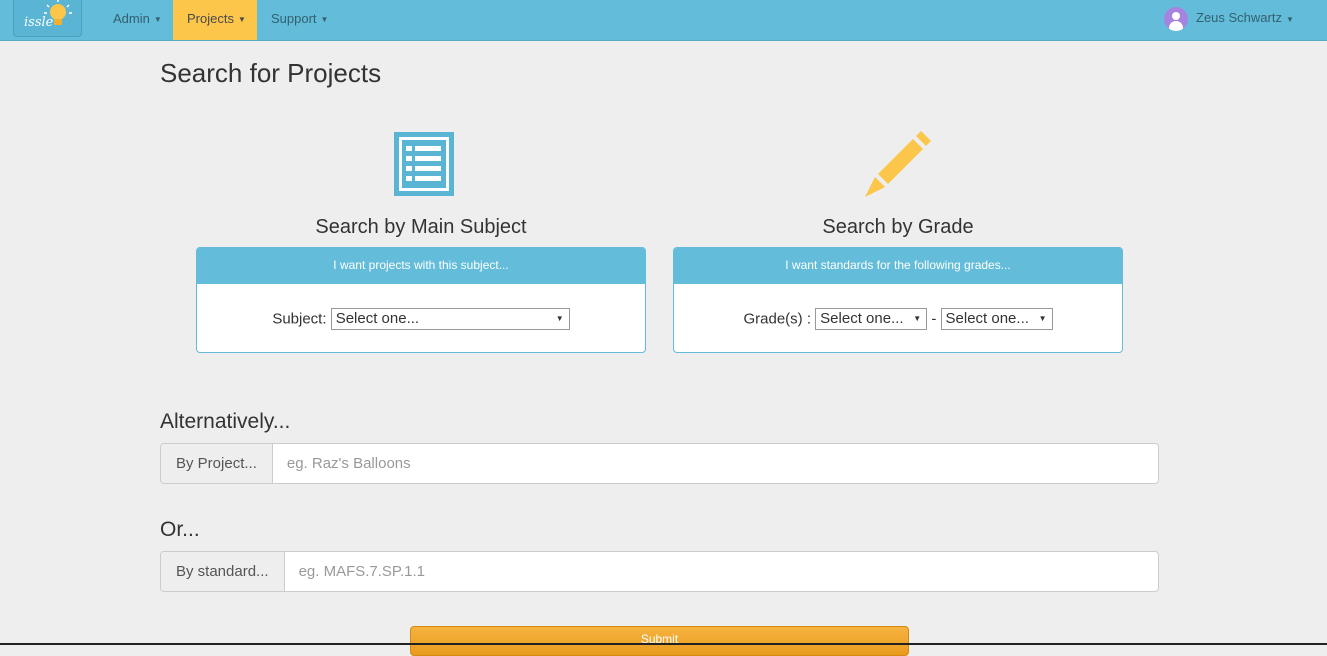 The height and width of the screenshot is (656, 1327). I want to click on nav-admin: Admin ▼, so click(137, 20).